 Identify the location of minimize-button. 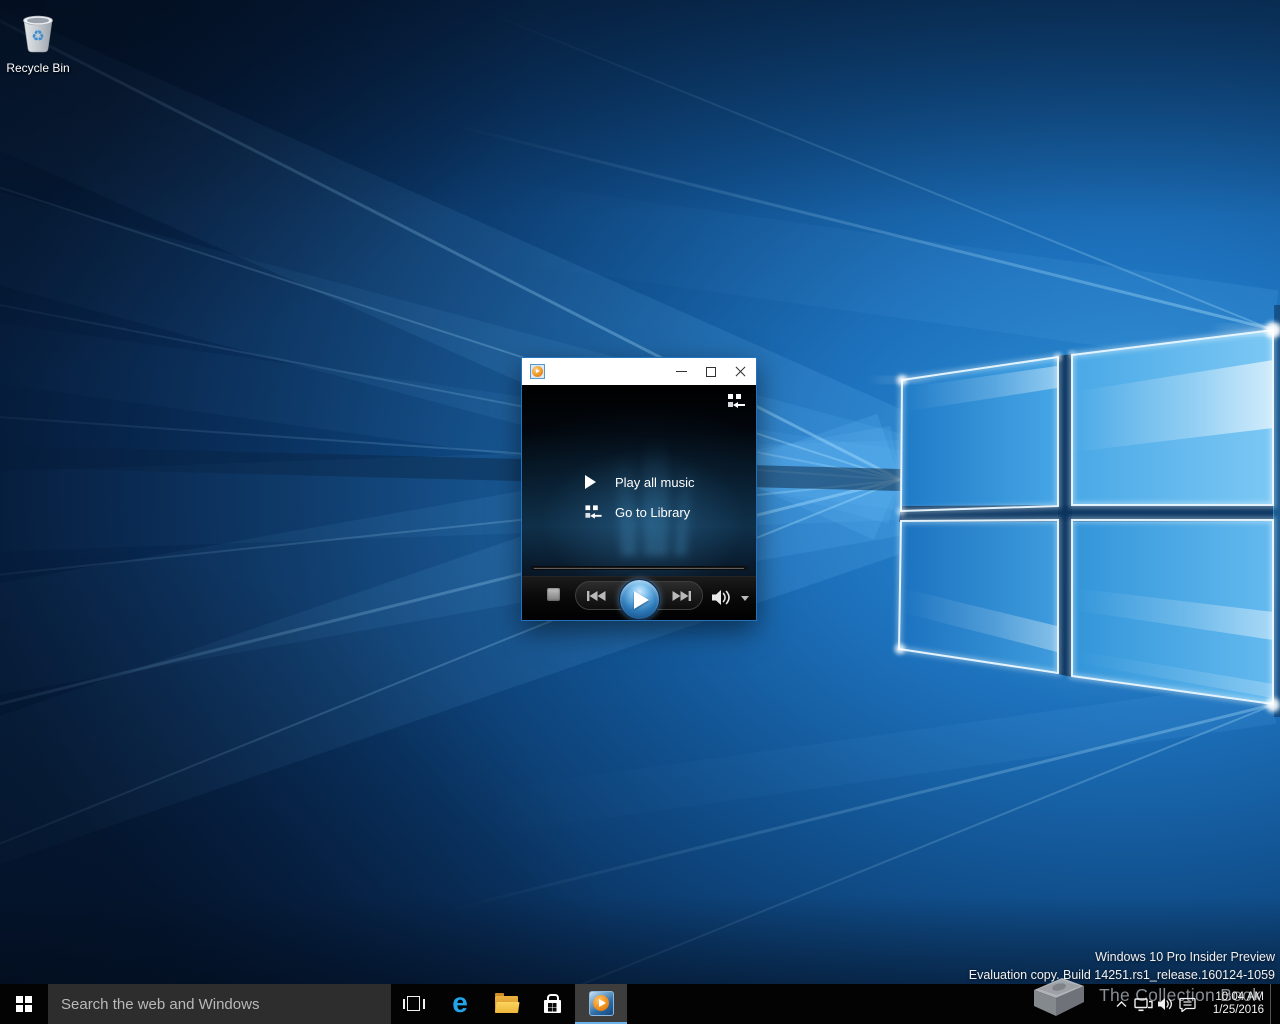
(681, 371).